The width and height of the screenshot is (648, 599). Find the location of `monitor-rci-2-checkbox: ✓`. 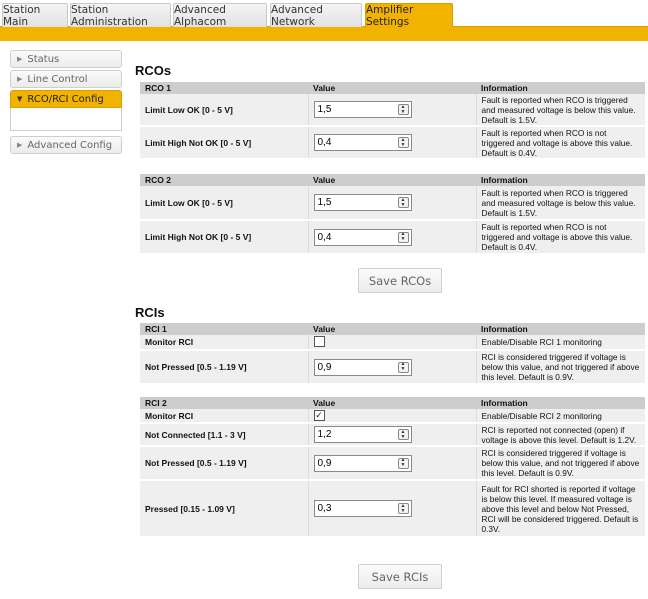

monitor-rci-2-checkbox: ✓ is located at coordinates (319, 415).